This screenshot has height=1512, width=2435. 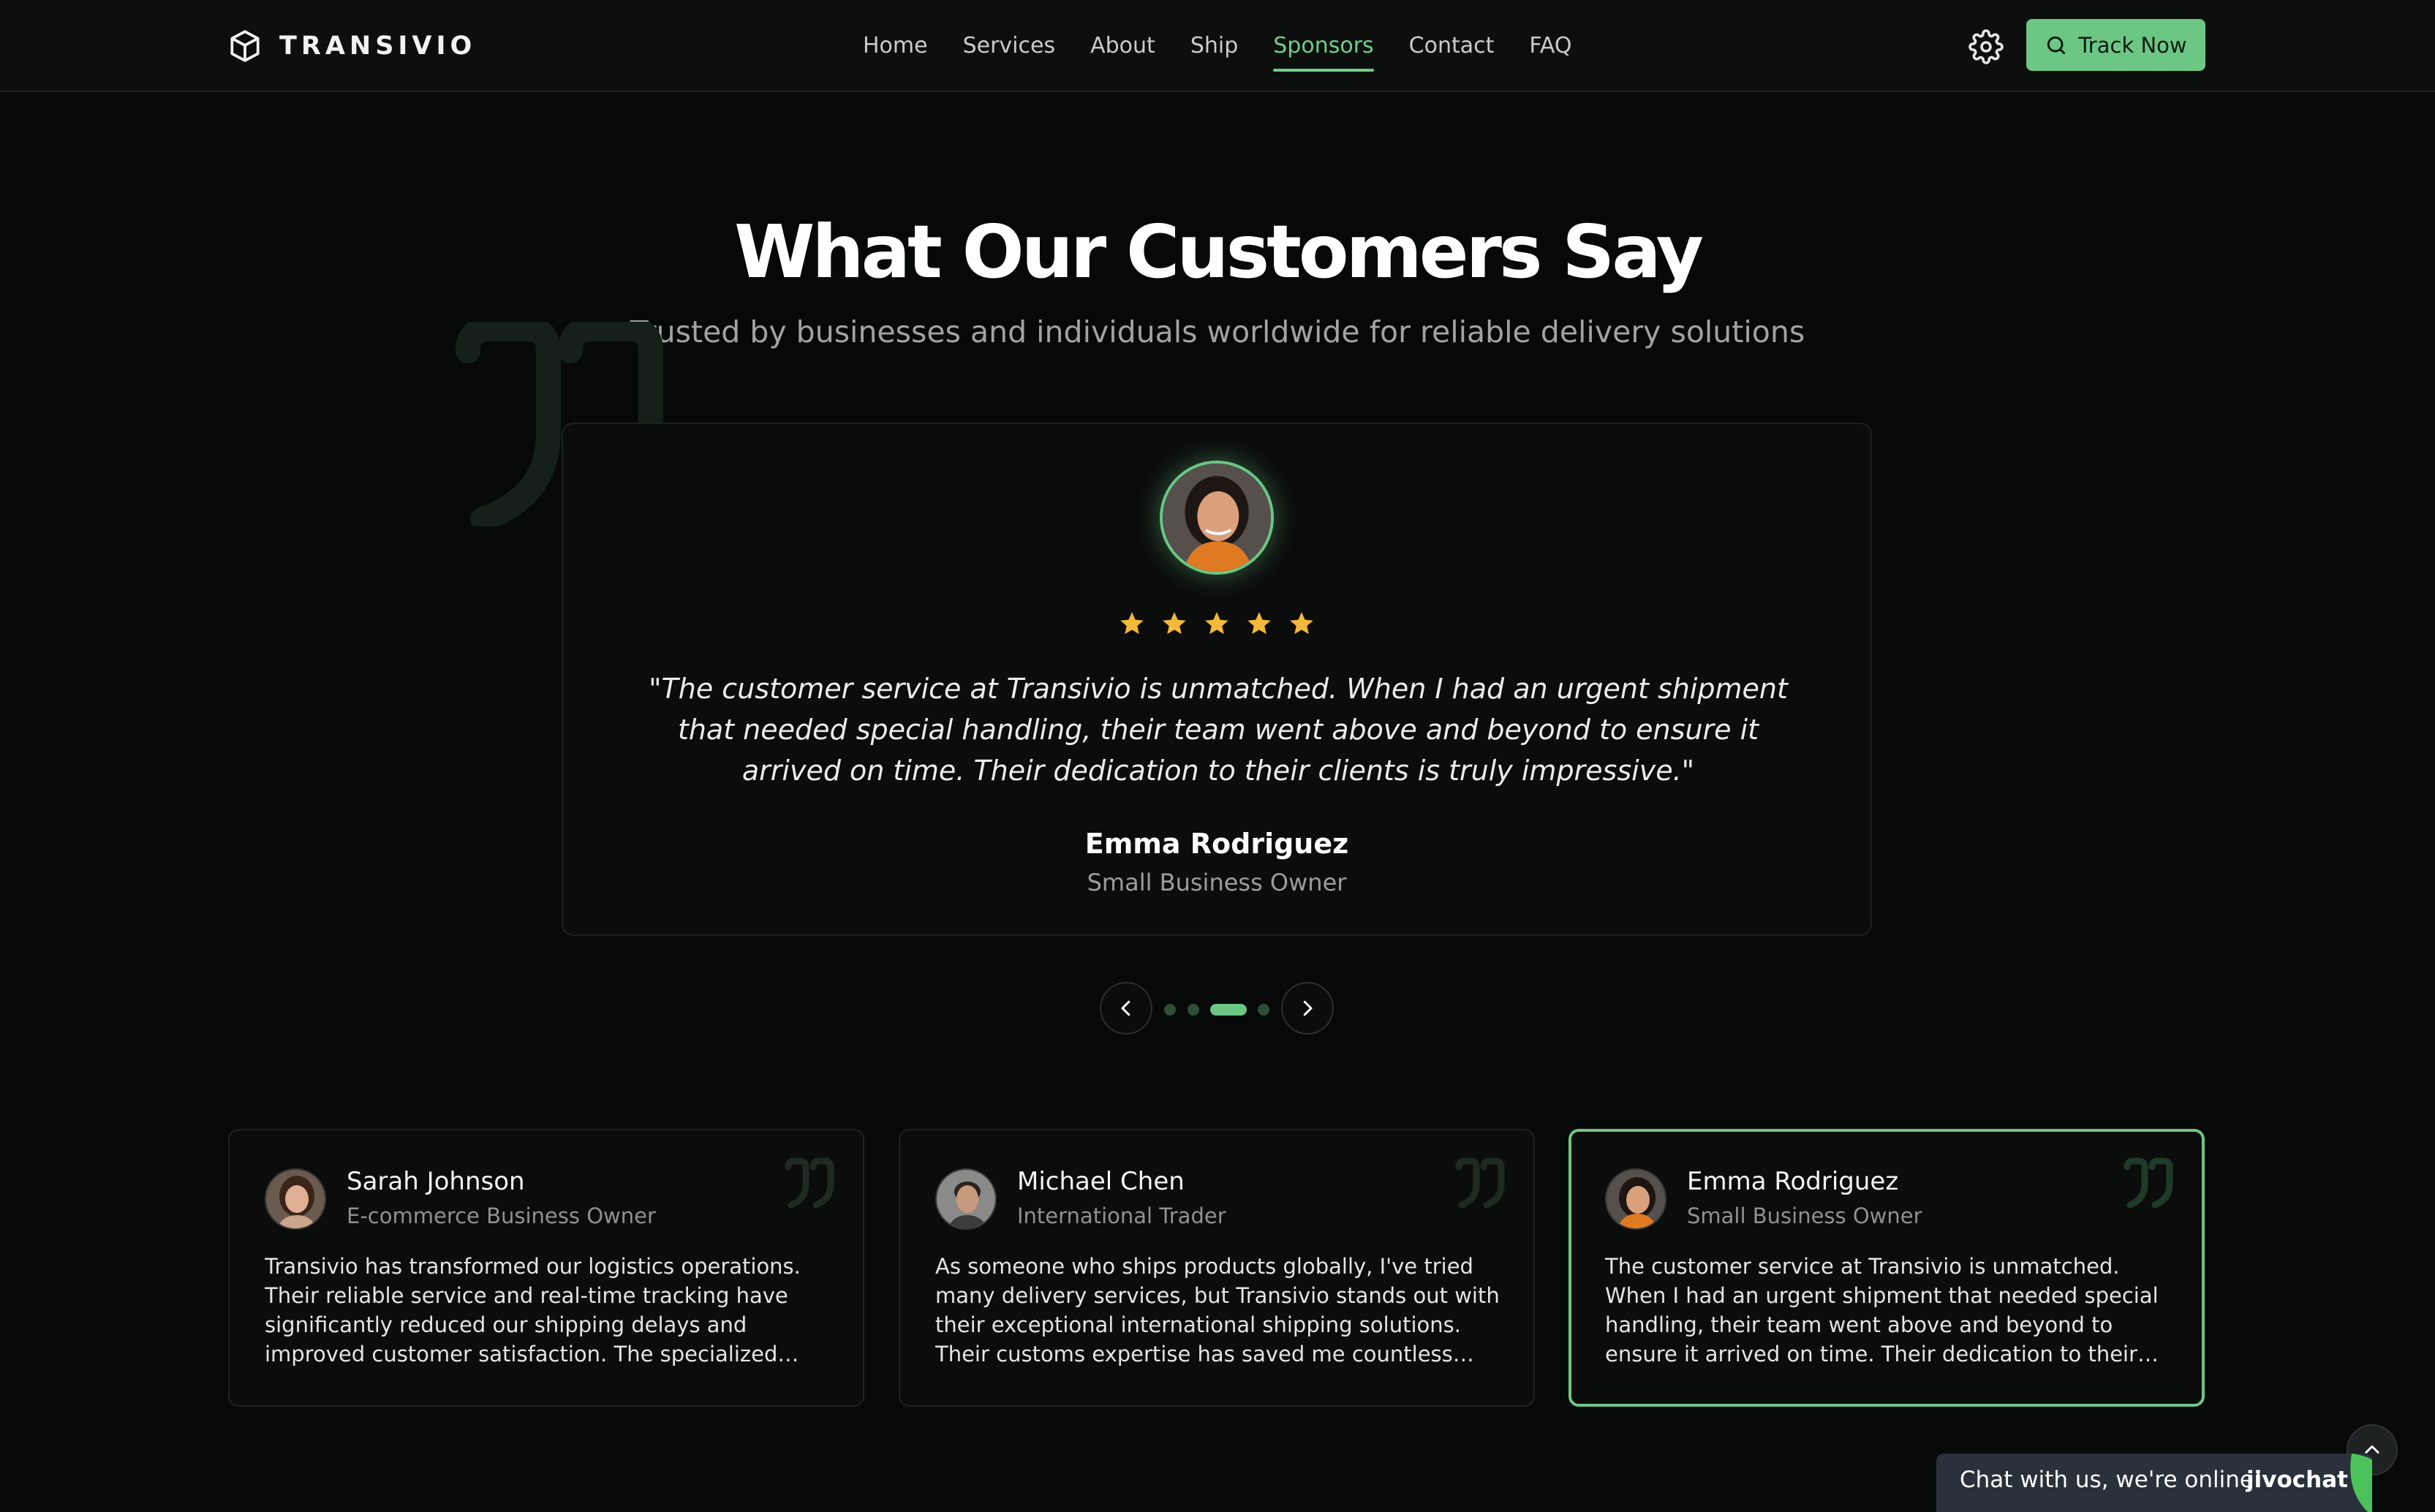 What do you see at coordinates (2056, 45) in the screenshot?
I see `search-icon` at bounding box center [2056, 45].